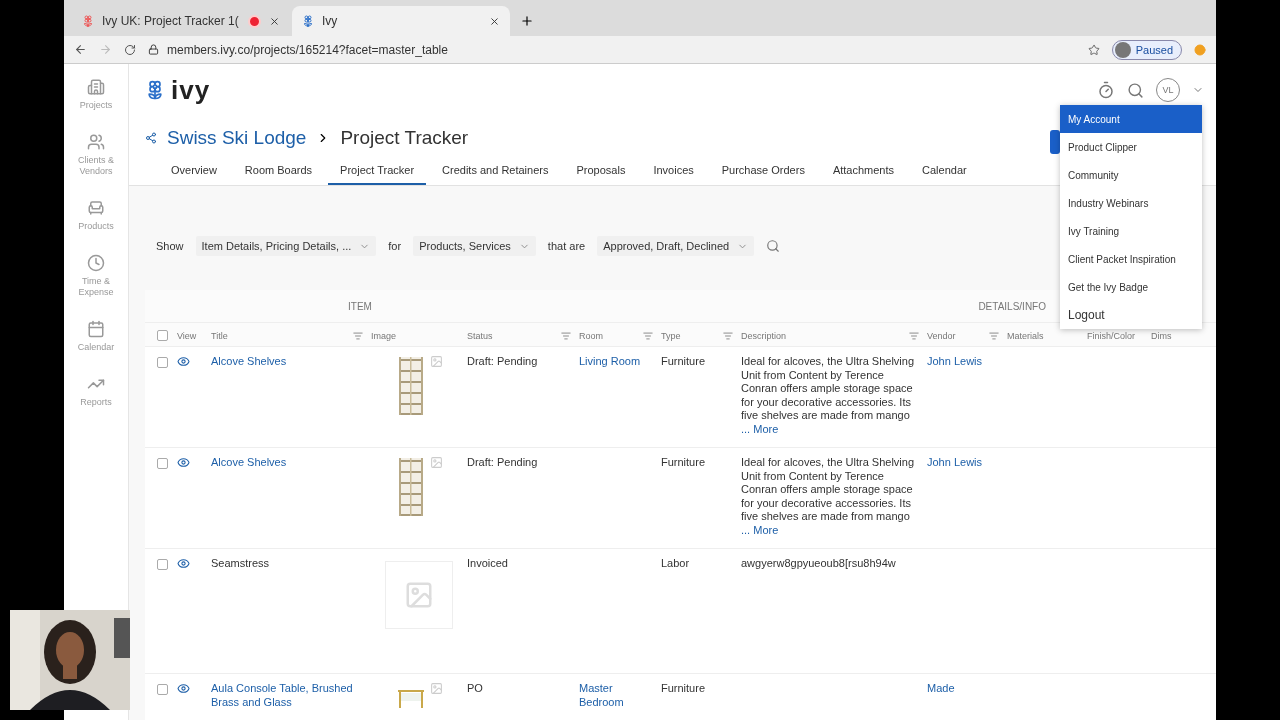 Image resolution: width=1280 pixels, height=720 pixels. Describe the element at coordinates (383, 335) in the screenshot. I see `column-heading: Image` at that location.